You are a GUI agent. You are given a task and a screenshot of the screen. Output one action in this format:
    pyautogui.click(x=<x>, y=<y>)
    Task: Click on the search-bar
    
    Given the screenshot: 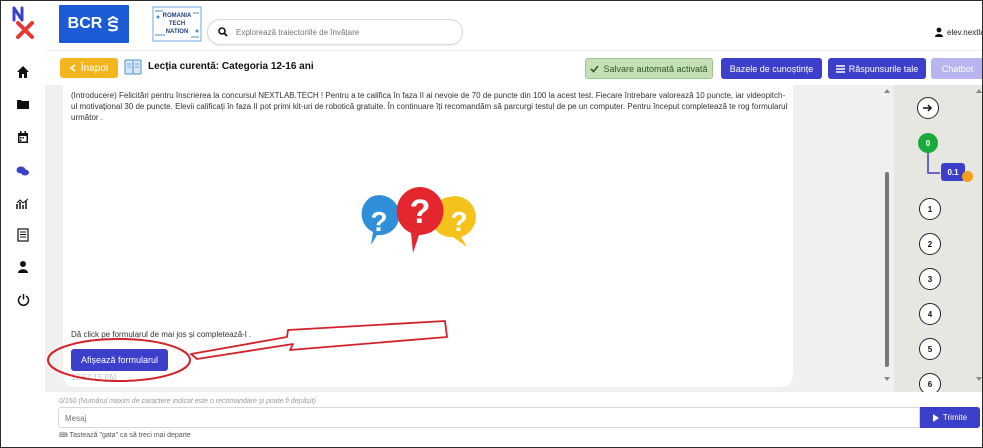 What is the action you would take?
    pyautogui.click(x=335, y=32)
    